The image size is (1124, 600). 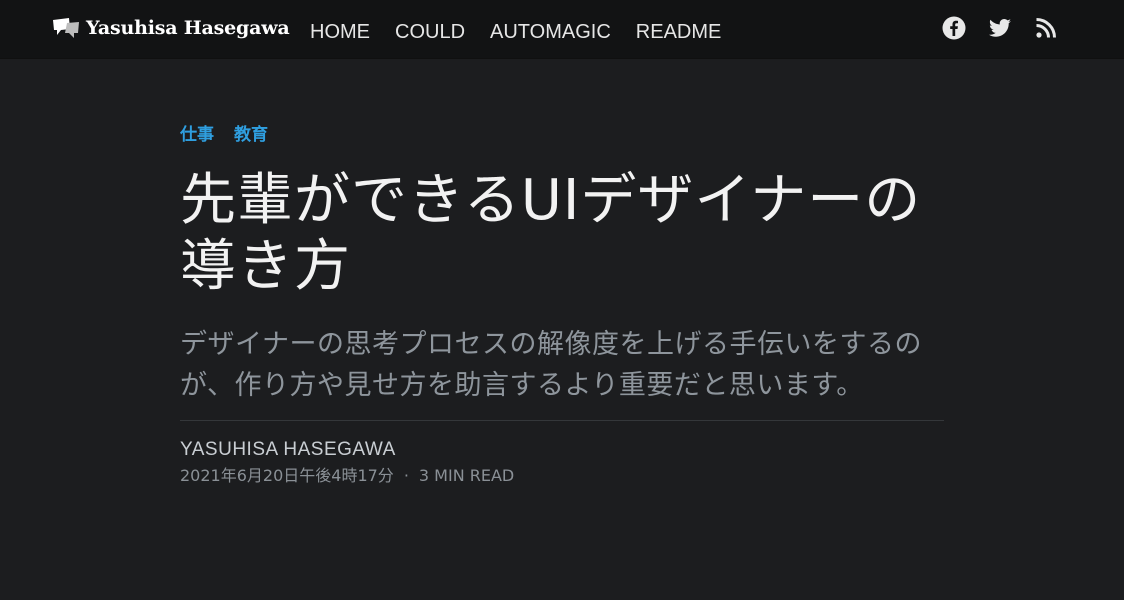 What do you see at coordinates (188, 28) in the screenshot?
I see `site-brand-name: Yasuhisa Hasegawa` at bounding box center [188, 28].